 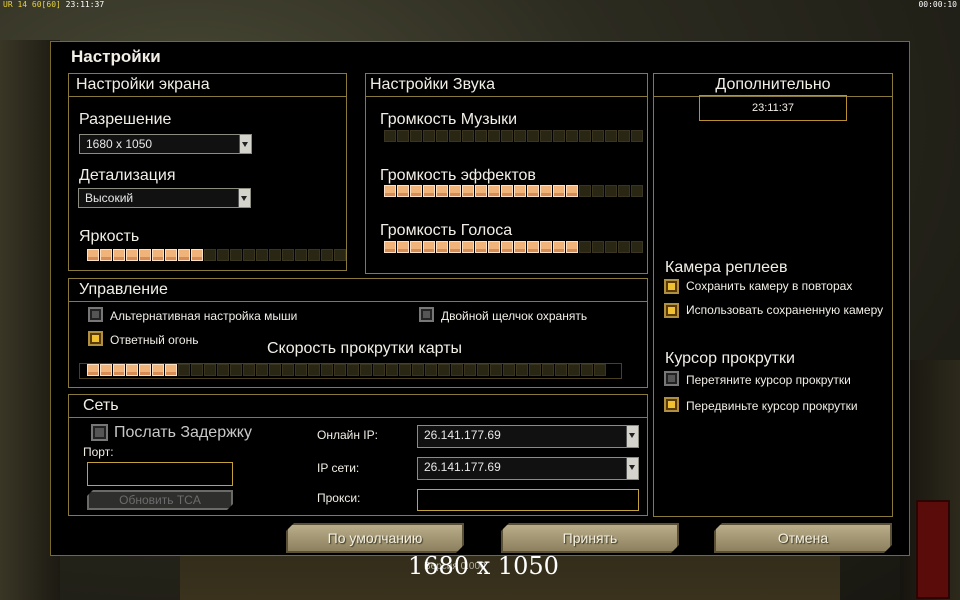 What do you see at coordinates (426, 314) in the screenshot?
I see `double-click-guard-checkbox` at bounding box center [426, 314].